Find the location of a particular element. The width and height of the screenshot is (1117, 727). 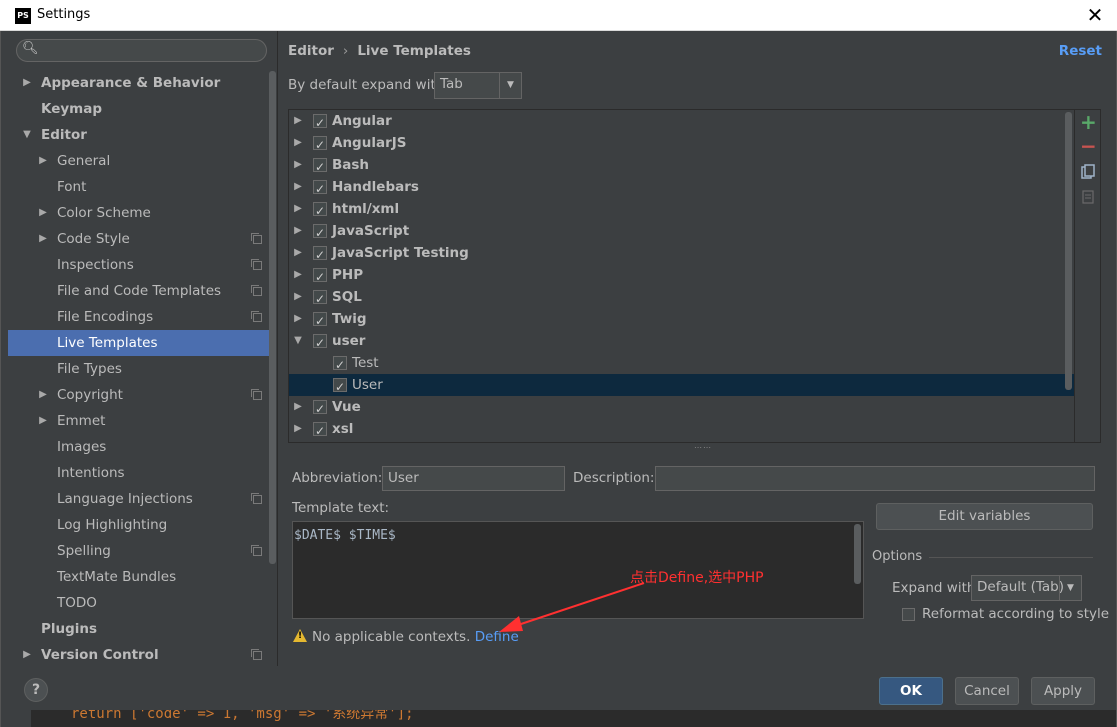

editor-scrollbar is located at coordinates (857, 554).